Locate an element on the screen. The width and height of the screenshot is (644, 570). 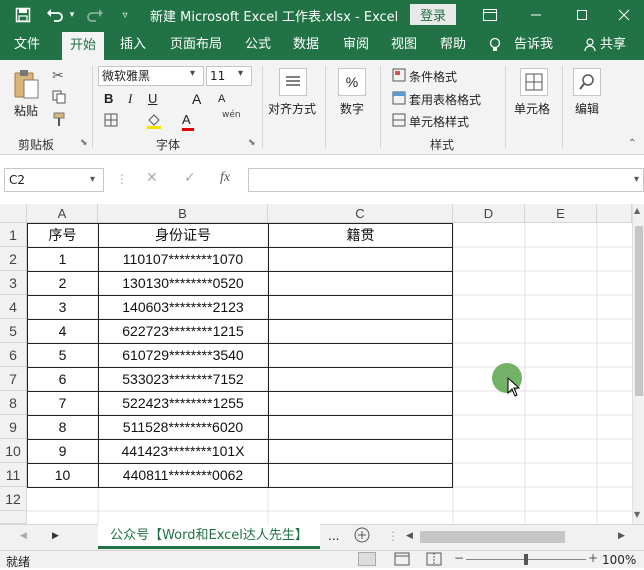
table-cell: 140603********2123 is located at coordinates (183, 307).